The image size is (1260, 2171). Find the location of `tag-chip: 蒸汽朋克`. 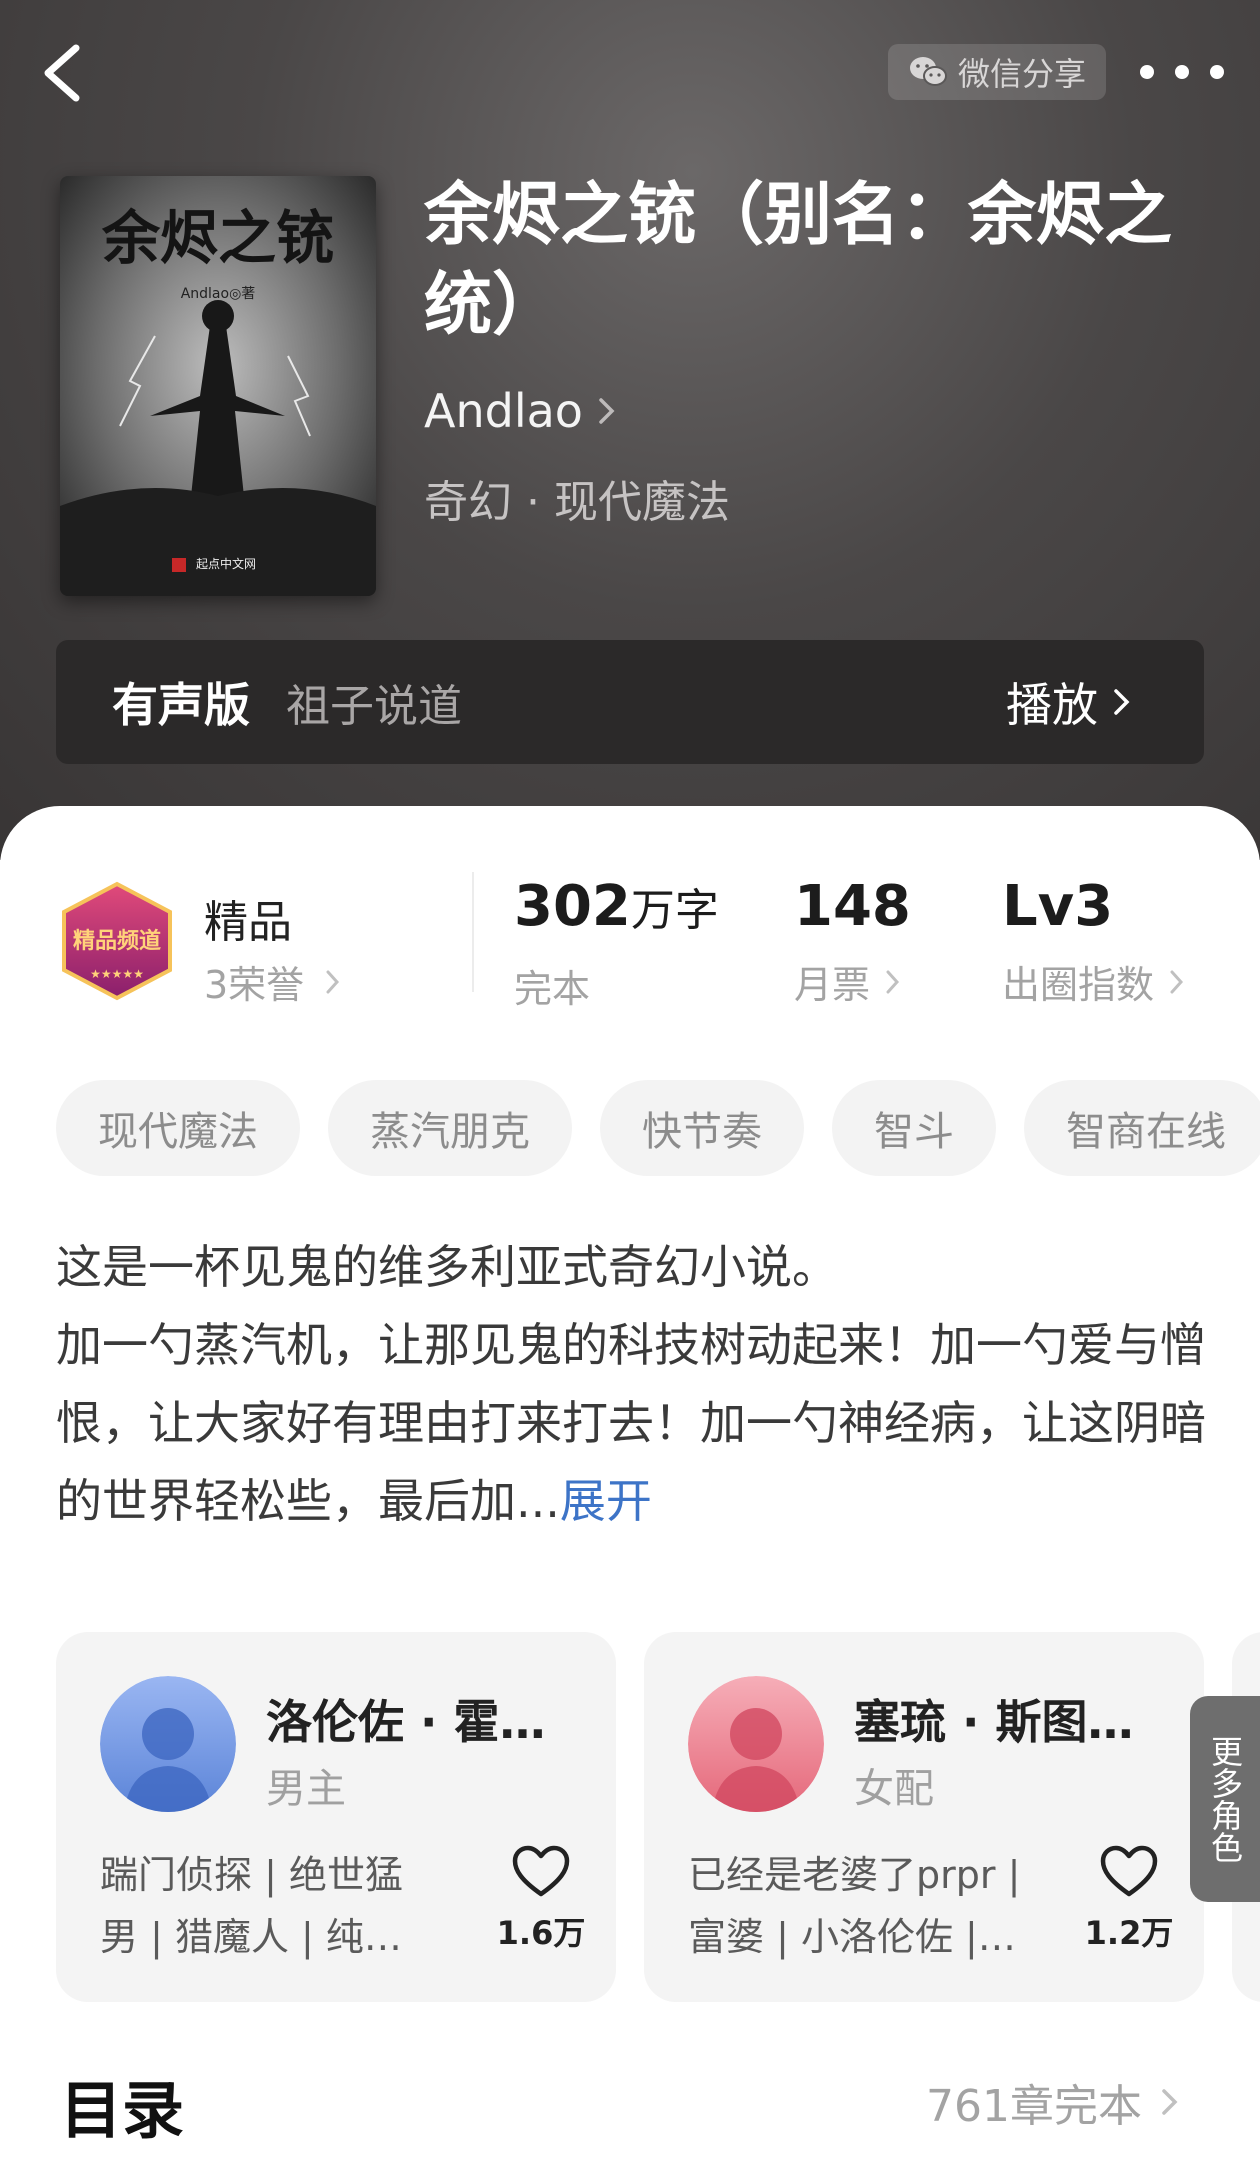

tag-chip: 蒸汽朋克 is located at coordinates (450, 1128).